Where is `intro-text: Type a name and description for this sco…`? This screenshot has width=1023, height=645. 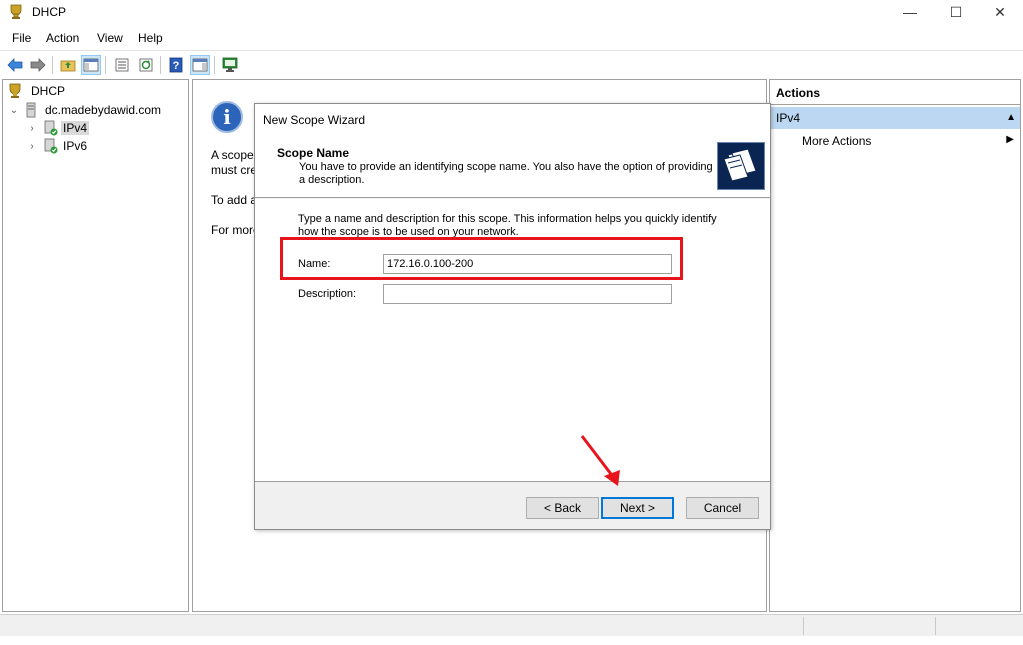 intro-text: Type a name and description for this sco… is located at coordinates (507, 225).